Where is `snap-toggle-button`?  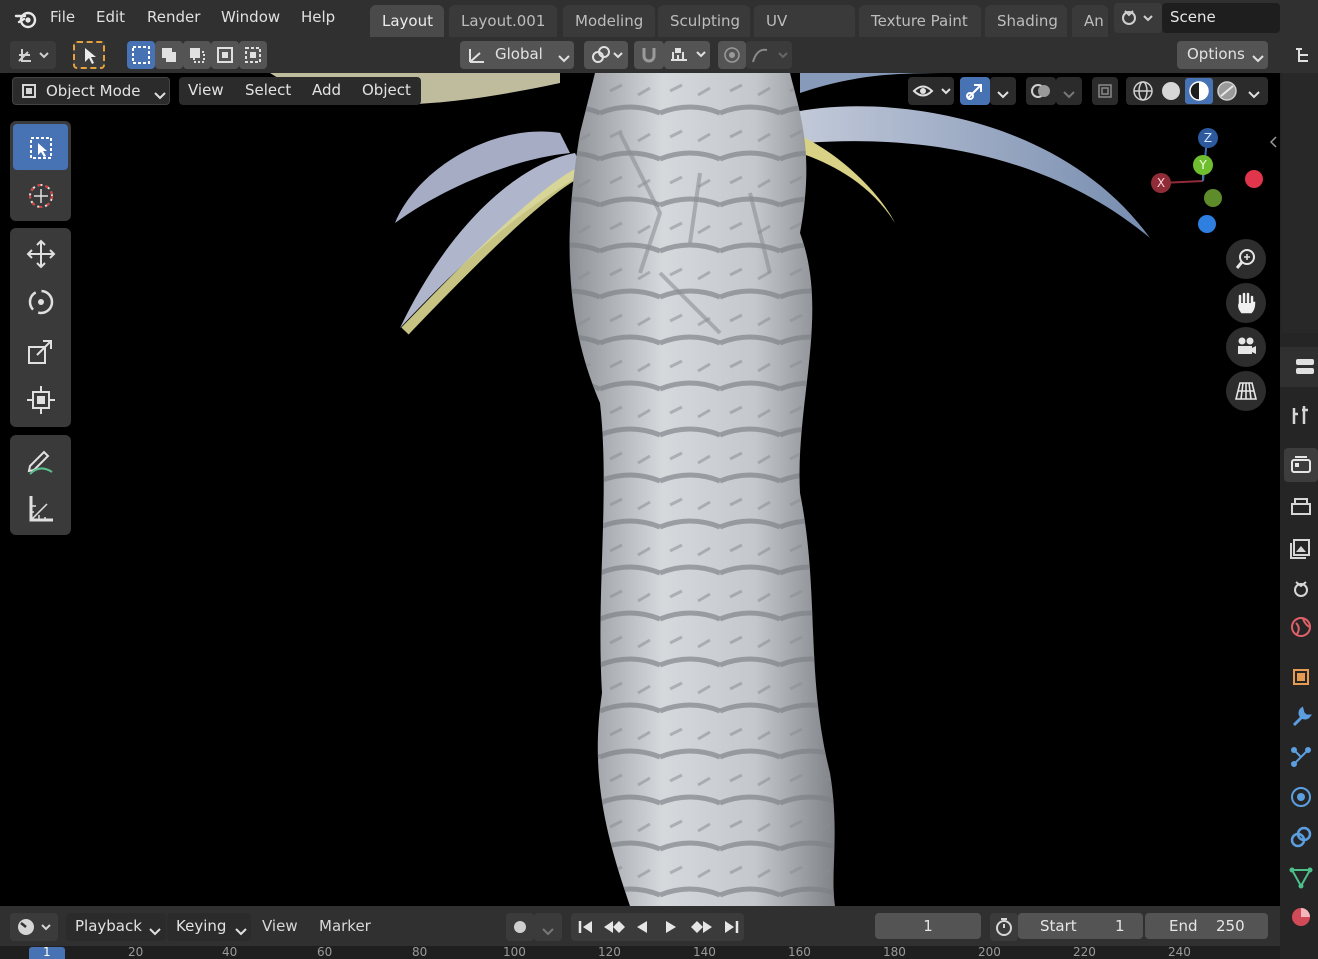
snap-toggle-button is located at coordinates (649, 55).